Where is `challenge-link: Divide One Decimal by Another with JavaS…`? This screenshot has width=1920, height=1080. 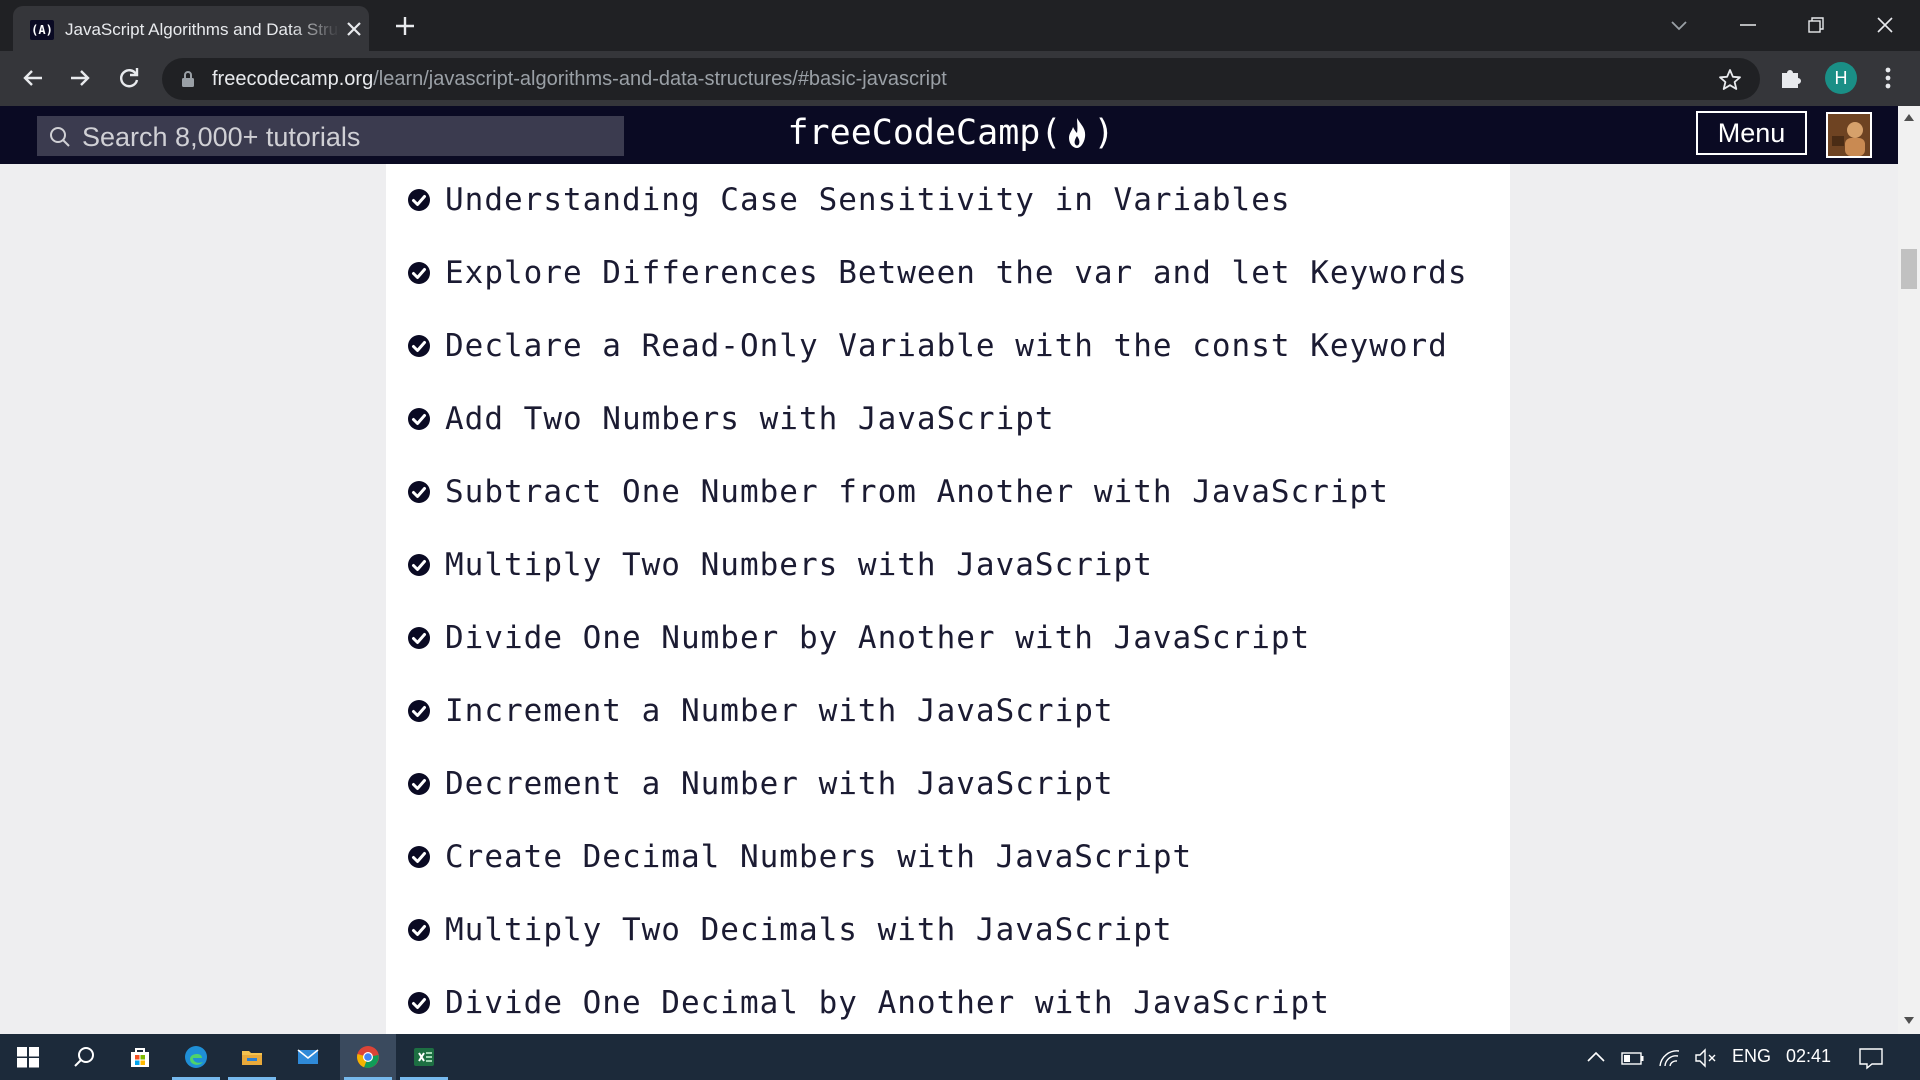
challenge-link: Divide One Decimal by Another with JavaS… is located at coordinates (887, 1003).